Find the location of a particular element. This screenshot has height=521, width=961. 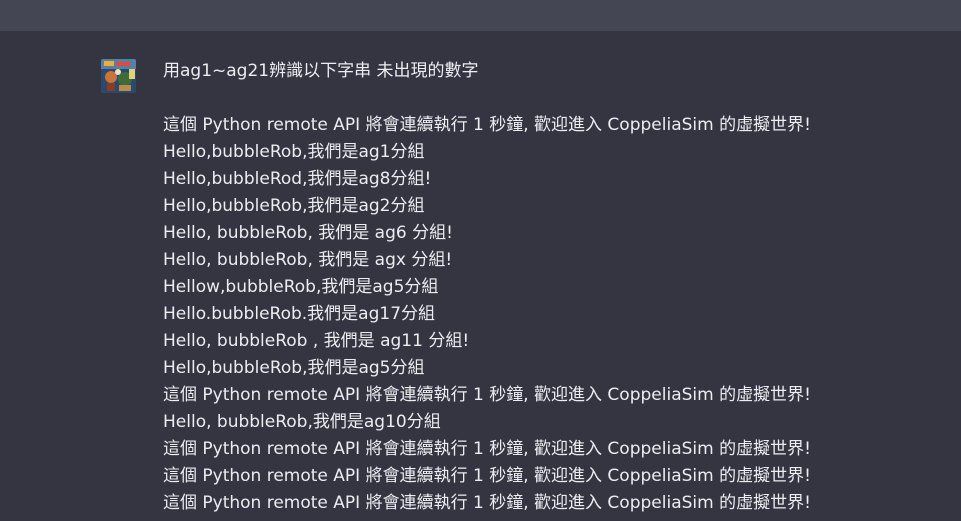

output-line: Hello.bubbleRob.我們是ag17分組 is located at coordinates (299, 314).